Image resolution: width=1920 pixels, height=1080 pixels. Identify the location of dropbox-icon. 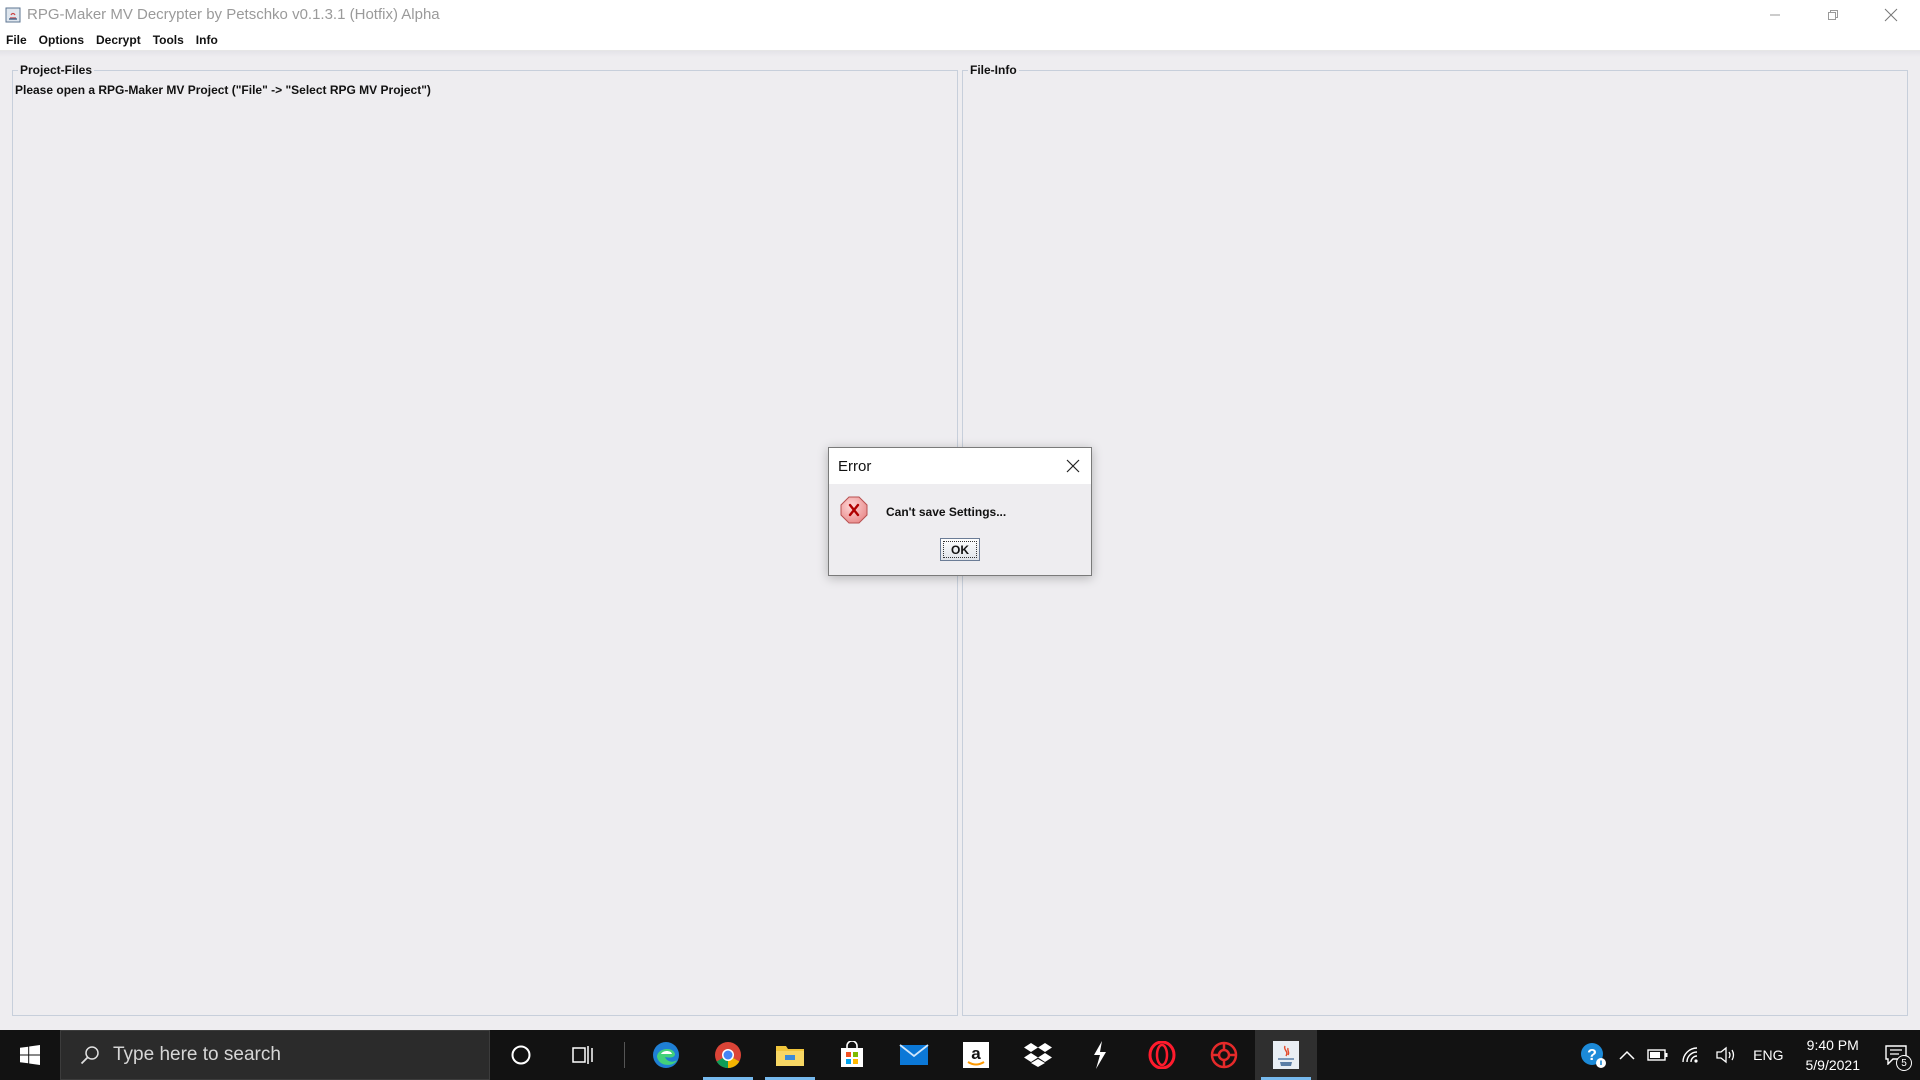
(1038, 1055).